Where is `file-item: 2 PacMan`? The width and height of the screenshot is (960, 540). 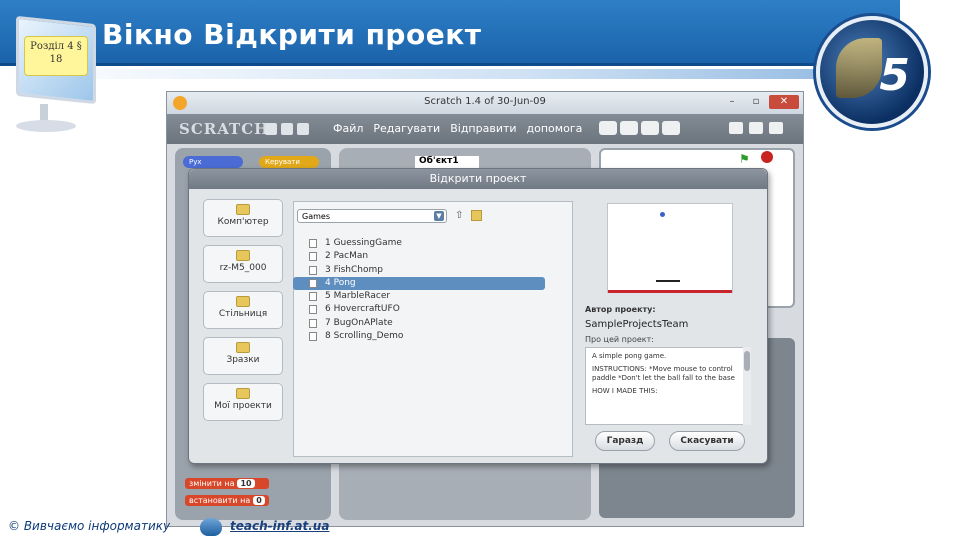 file-item: 2 PacMan is located at coordinates (419, 256).